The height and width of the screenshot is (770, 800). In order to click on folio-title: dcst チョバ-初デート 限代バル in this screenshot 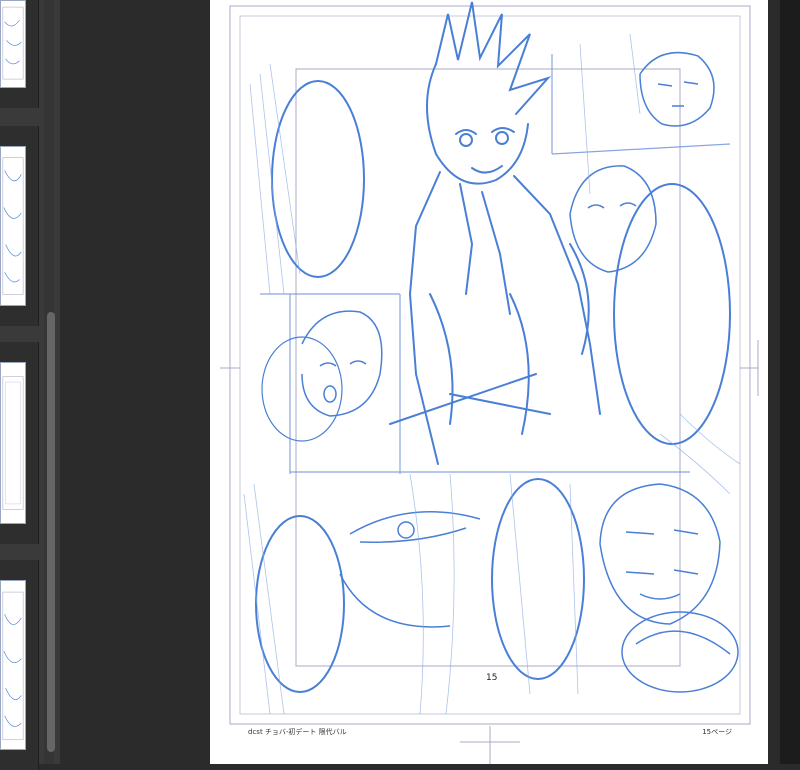, I will do `click(297, 732)`.